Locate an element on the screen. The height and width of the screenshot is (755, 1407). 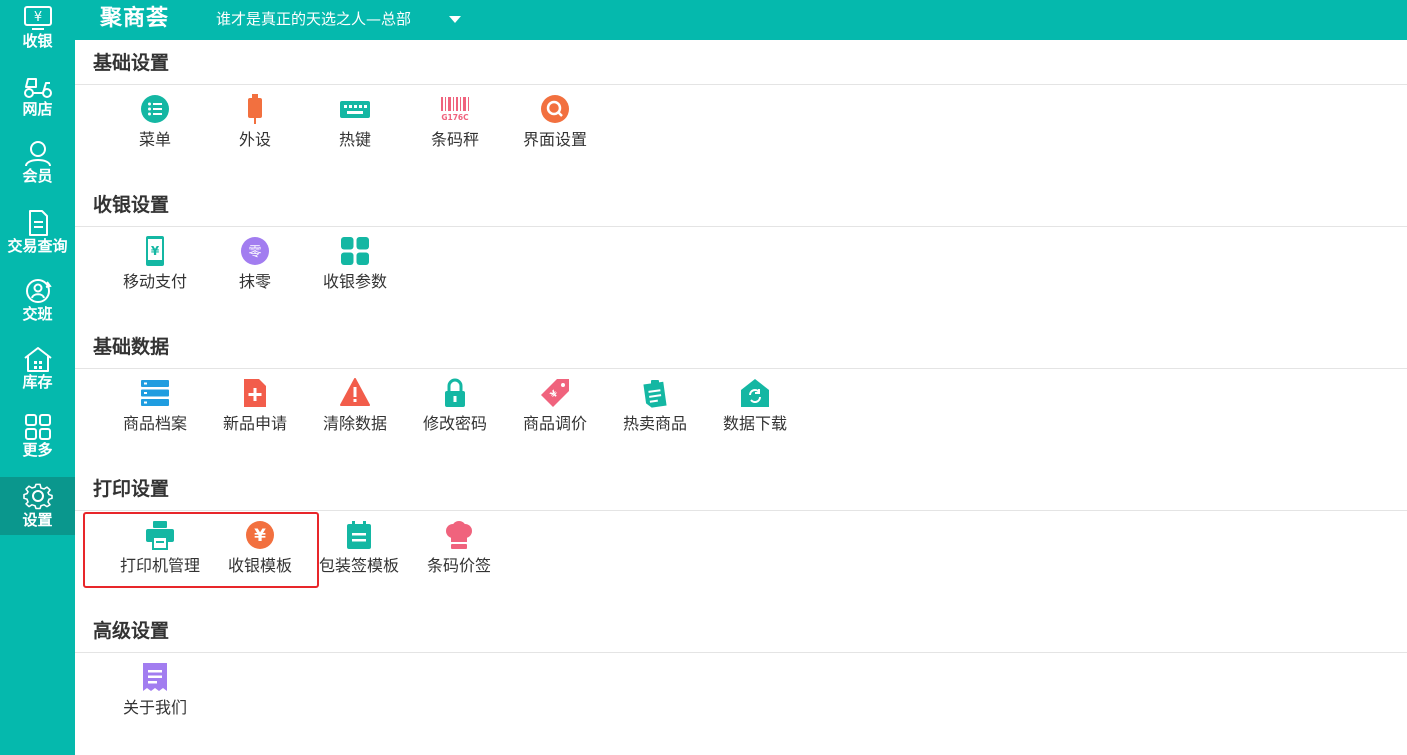
tile-label: 菜单 is located at coordinates (154, 139).